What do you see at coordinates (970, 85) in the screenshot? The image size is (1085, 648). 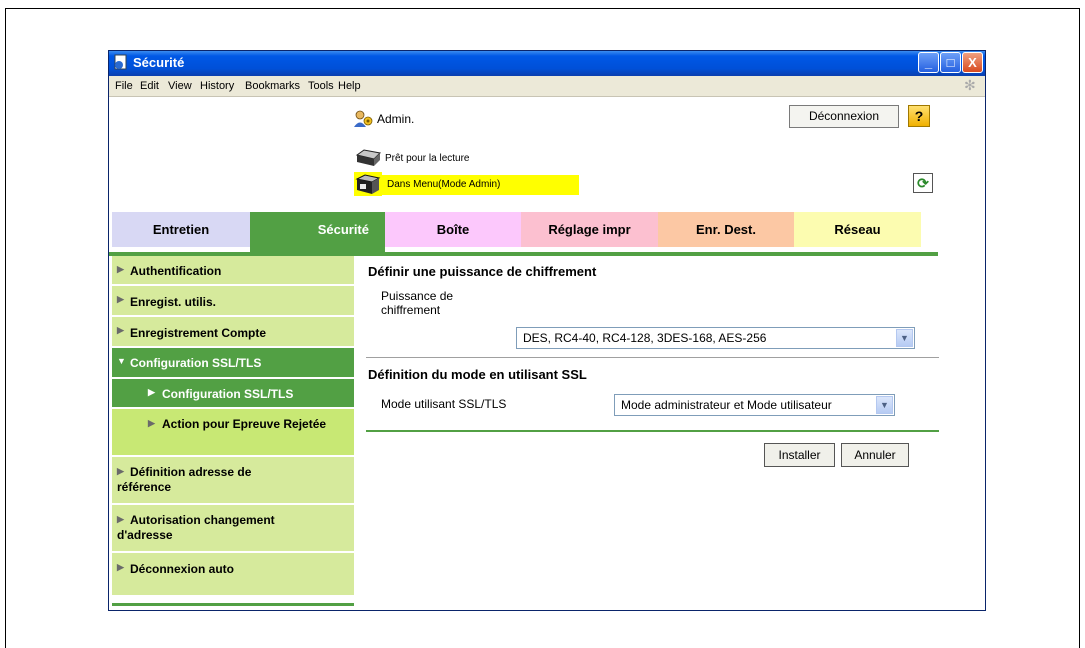 I see `throbber-icon: ✻` at bounding box center [970, 85].